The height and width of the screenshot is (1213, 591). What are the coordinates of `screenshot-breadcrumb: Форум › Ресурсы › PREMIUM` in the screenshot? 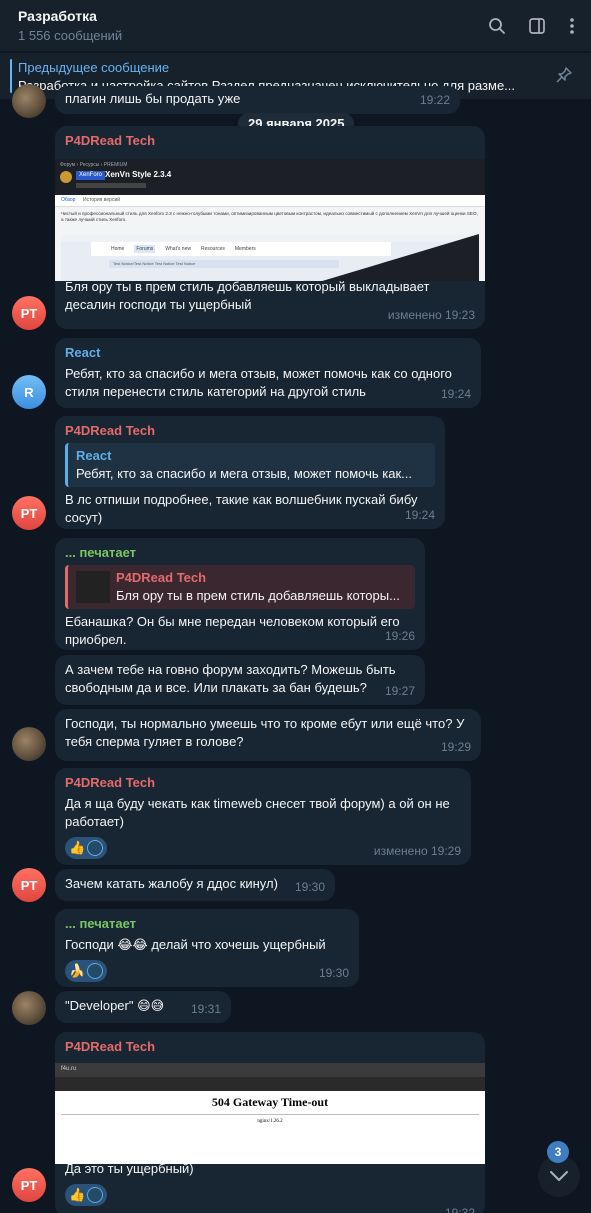 It's located at (94, 165).